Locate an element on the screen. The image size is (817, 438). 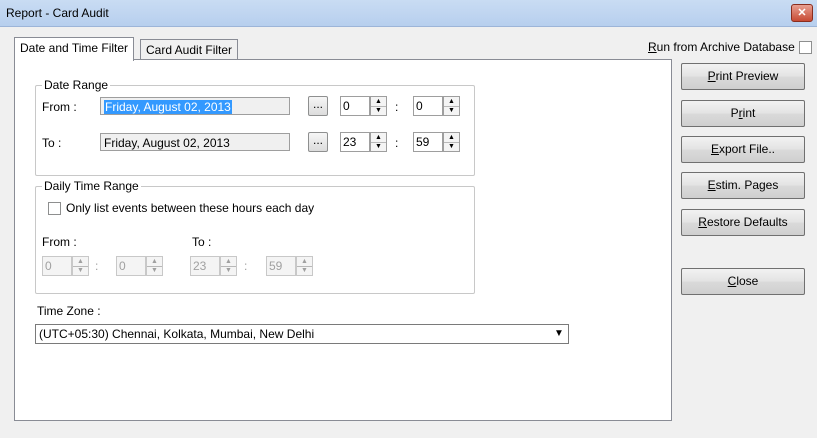
window-title: Report - Card Audit is located at coordinates (57, 13).